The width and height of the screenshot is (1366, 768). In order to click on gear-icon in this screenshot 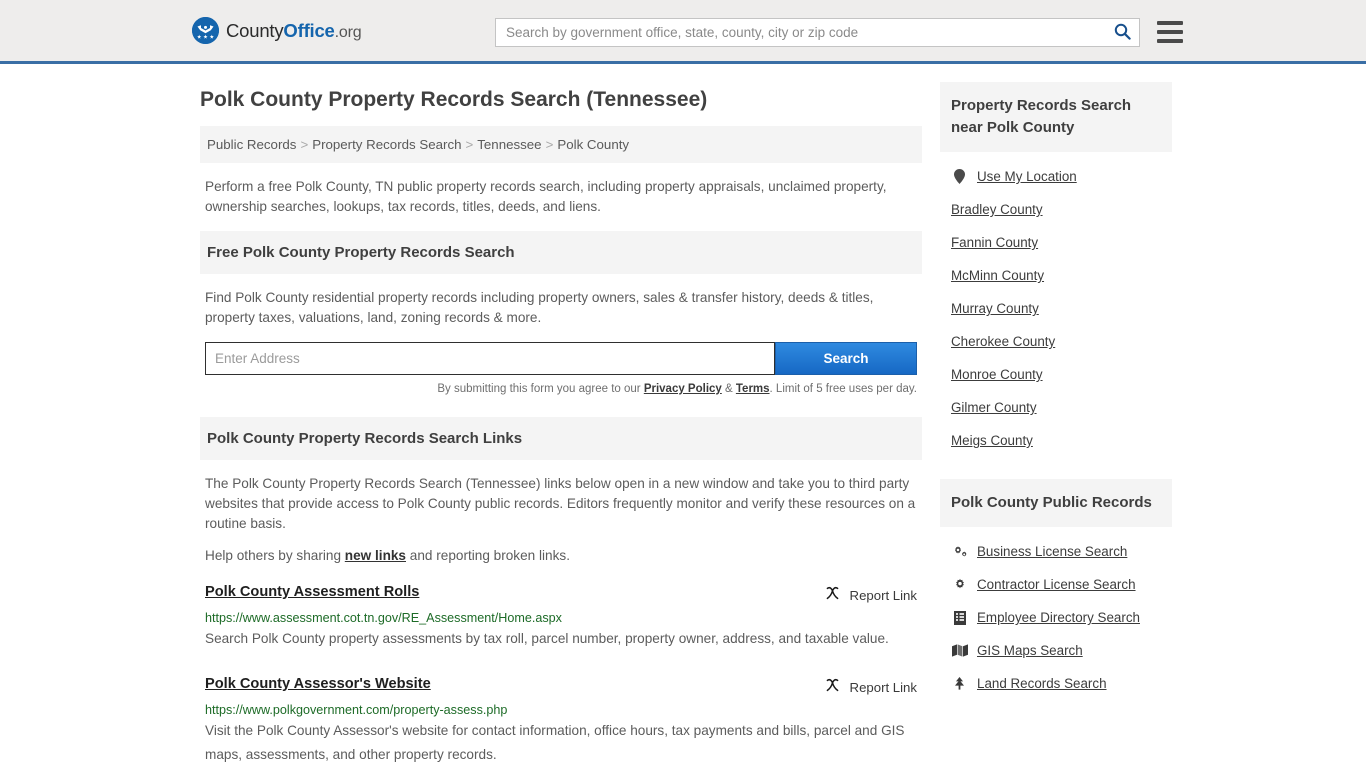, I will do `click(959, 585)`.